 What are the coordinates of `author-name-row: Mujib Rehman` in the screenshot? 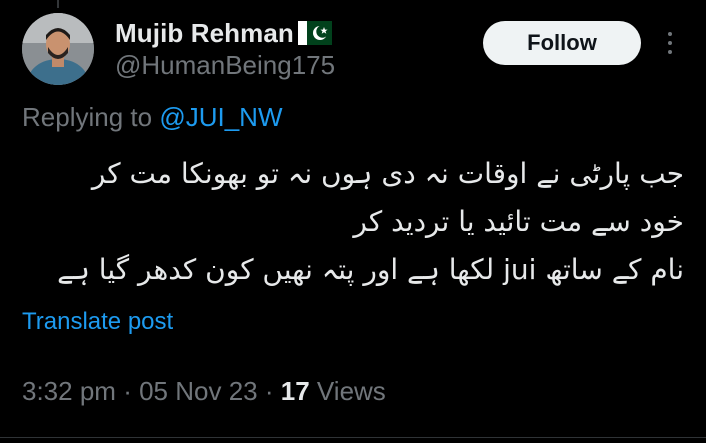 It's located at (223, 33).